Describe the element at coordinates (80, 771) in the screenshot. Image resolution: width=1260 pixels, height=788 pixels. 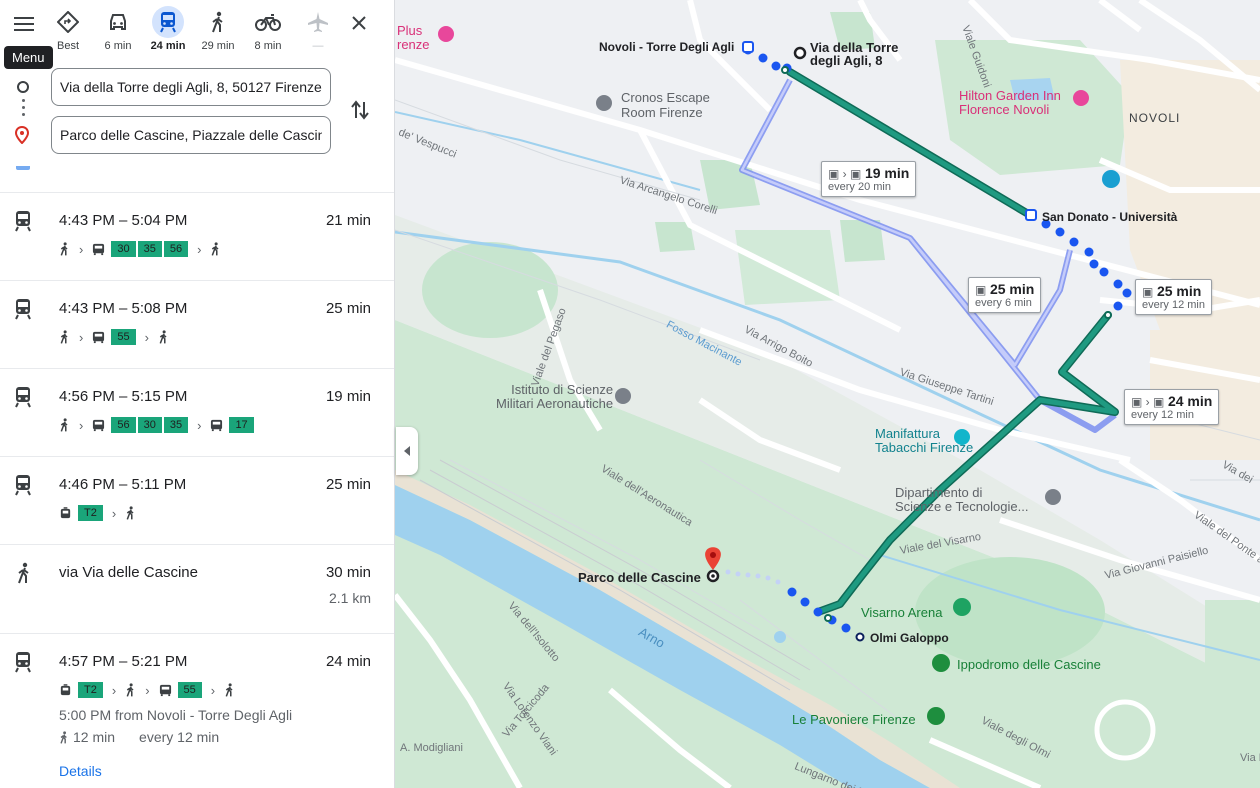
I see `details-link: Details` at that location.